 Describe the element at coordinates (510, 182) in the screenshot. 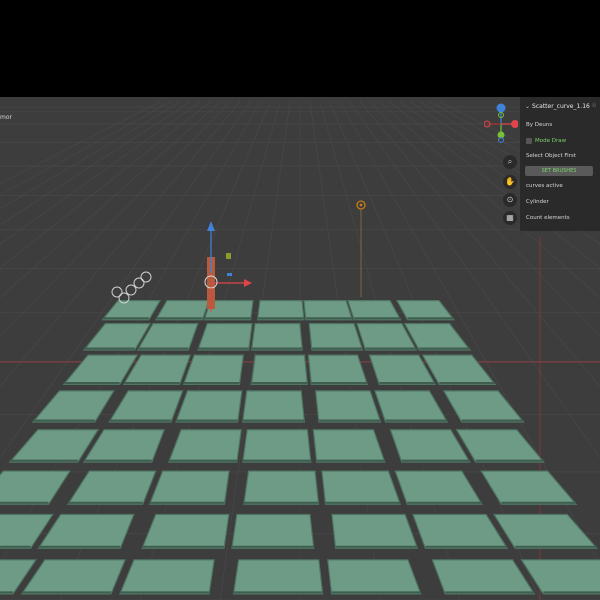

I see `pan-hand-icon: ✋` at that location.